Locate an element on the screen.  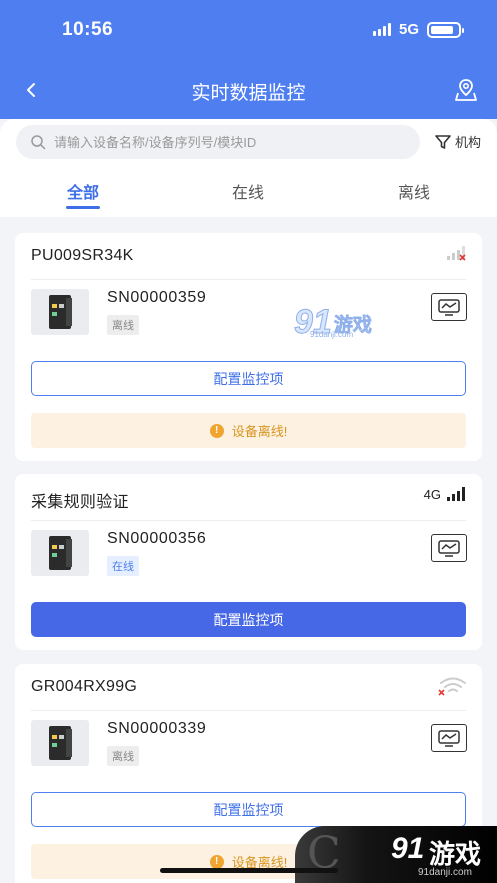
serial-number: SN00000359 is located at coordinates (157, 297).